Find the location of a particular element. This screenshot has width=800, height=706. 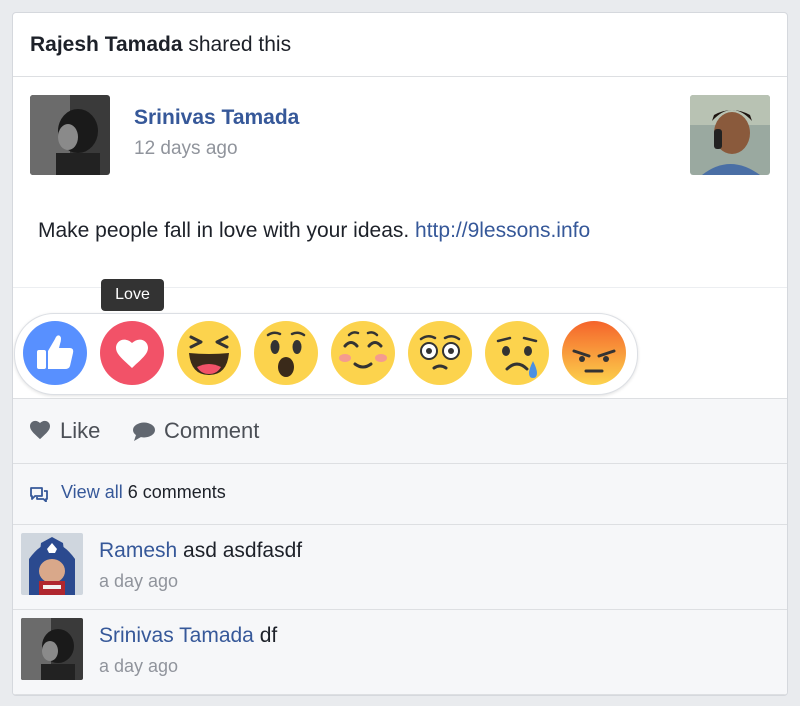

post-link: http://9lessons.info is located at coordinates (502, 230).